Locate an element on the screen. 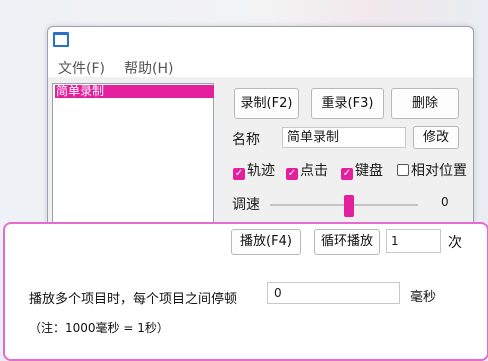 The height and width of the screenshot is (361, 488). click-checkbox-label: 点击 is located at coordinates (314, 171).